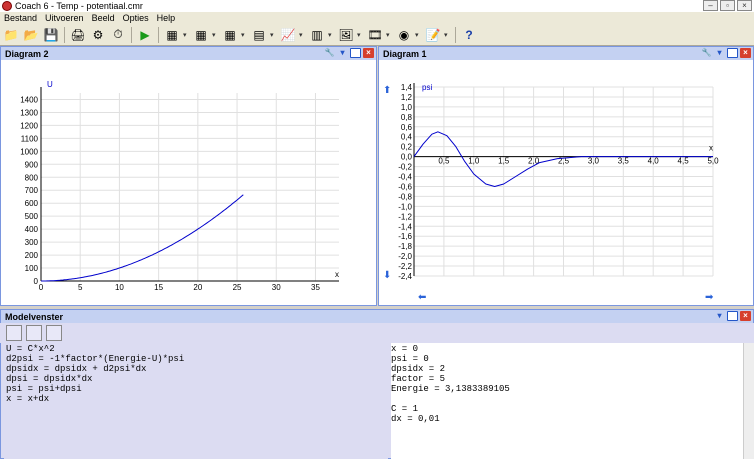  Describe the element at coordinates (594, 161) in the screenshot. I see `x-tick-label: 3,0` at that location.